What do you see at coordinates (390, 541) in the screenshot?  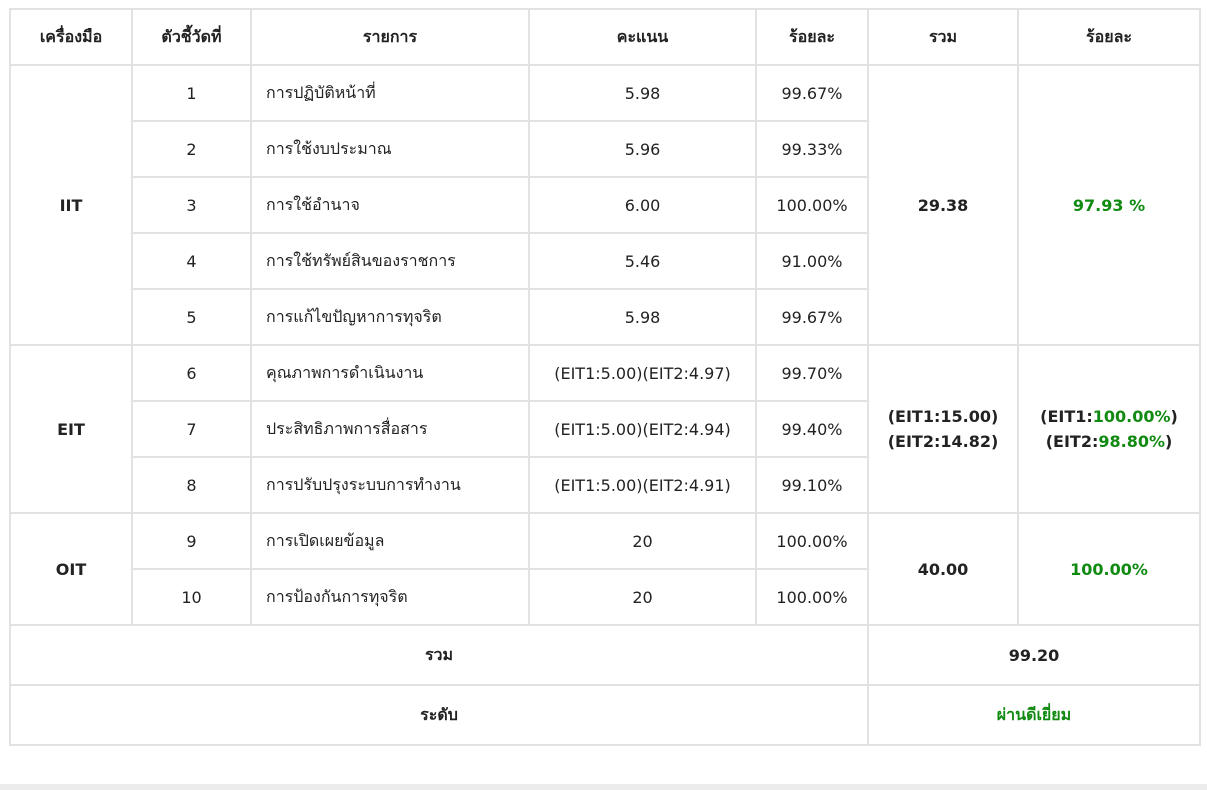 I see `indicator-item: การเปิดเผยข้อมูล` at bounding box center [390, 541].